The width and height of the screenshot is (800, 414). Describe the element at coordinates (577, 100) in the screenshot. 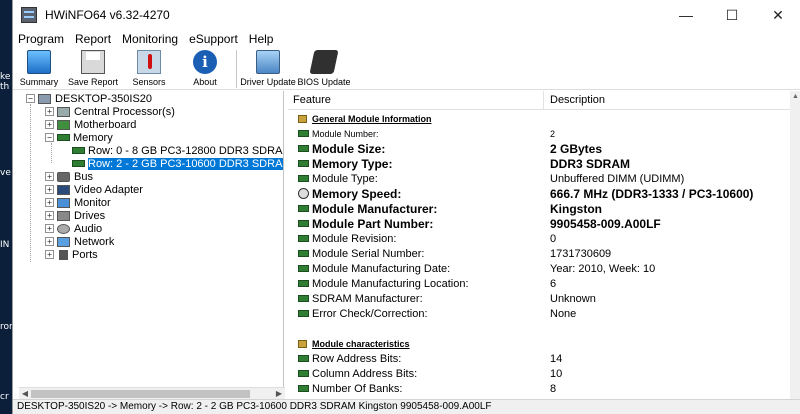

I see `column-header-description: Description` at that location.